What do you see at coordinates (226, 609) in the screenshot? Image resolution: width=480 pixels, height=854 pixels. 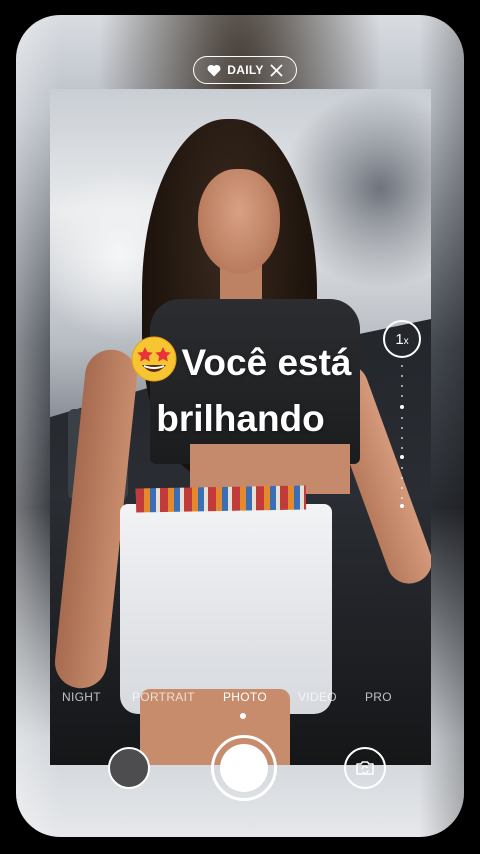 I see `person-skirt` at bounding box center [226, 609].